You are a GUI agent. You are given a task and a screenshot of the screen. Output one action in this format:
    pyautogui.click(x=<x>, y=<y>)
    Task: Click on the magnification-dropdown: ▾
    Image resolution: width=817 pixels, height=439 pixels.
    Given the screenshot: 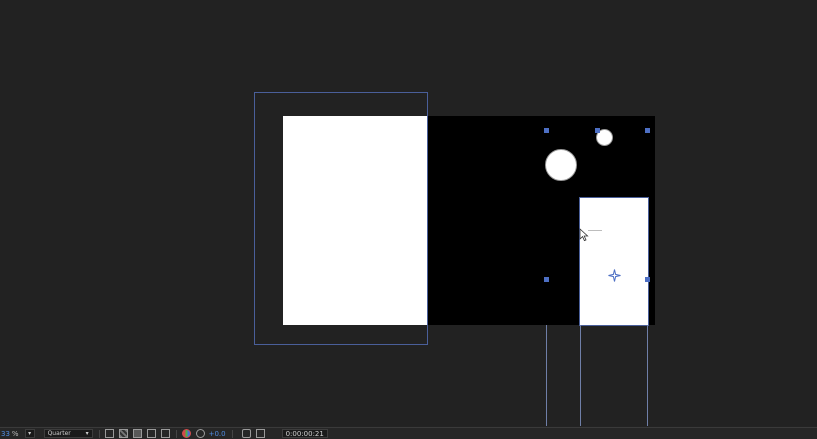 What is the action you would take?
    pyautogui.click(x=29, y=433)
    